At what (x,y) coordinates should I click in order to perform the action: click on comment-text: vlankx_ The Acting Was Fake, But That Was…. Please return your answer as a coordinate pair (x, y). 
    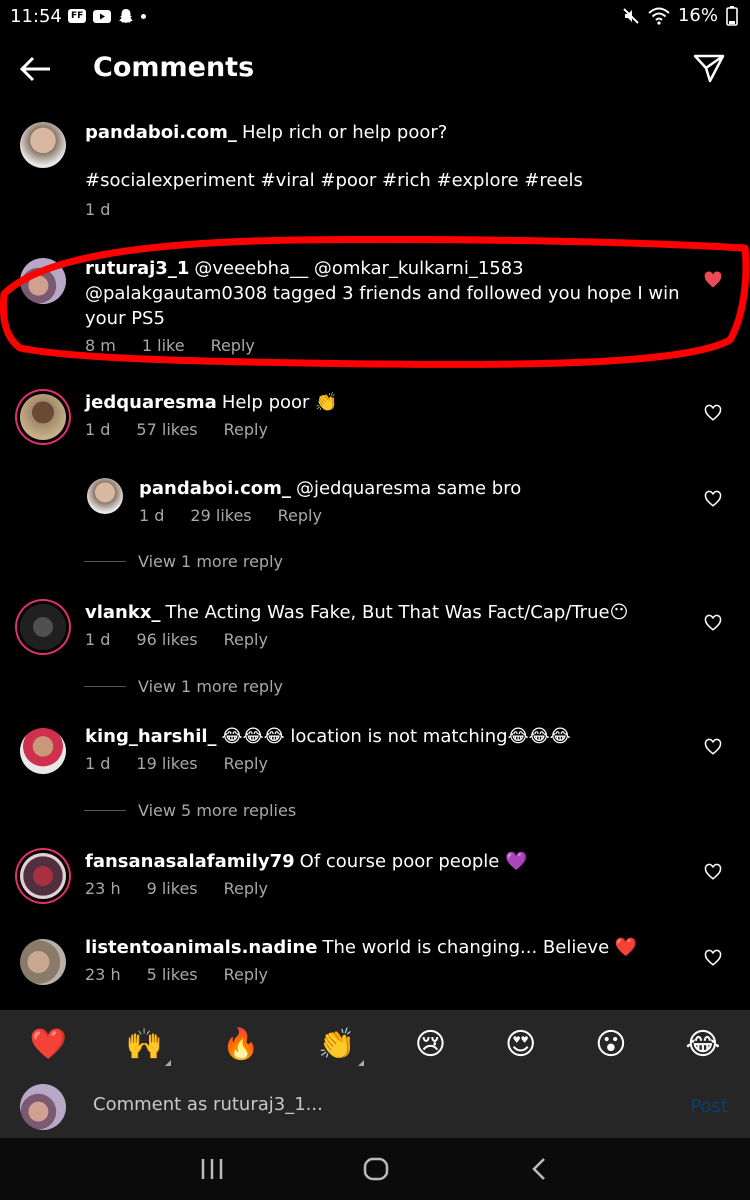
    Looking at the image, I should click on (357, 612).